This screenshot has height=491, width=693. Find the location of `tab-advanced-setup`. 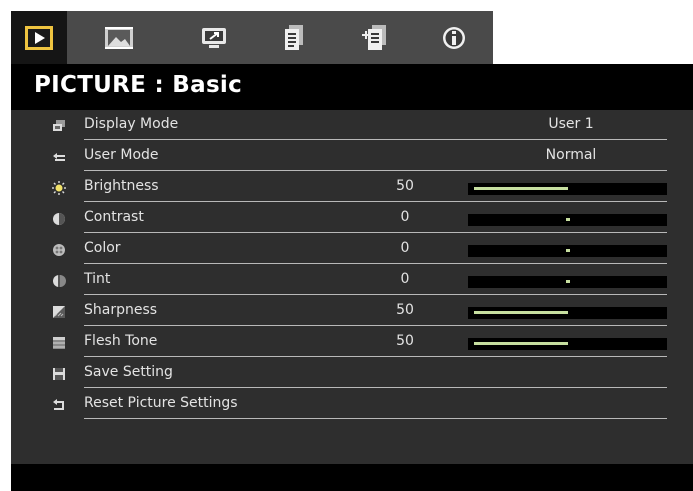

tab-advanced-setup is located at coordinates (375, 37).